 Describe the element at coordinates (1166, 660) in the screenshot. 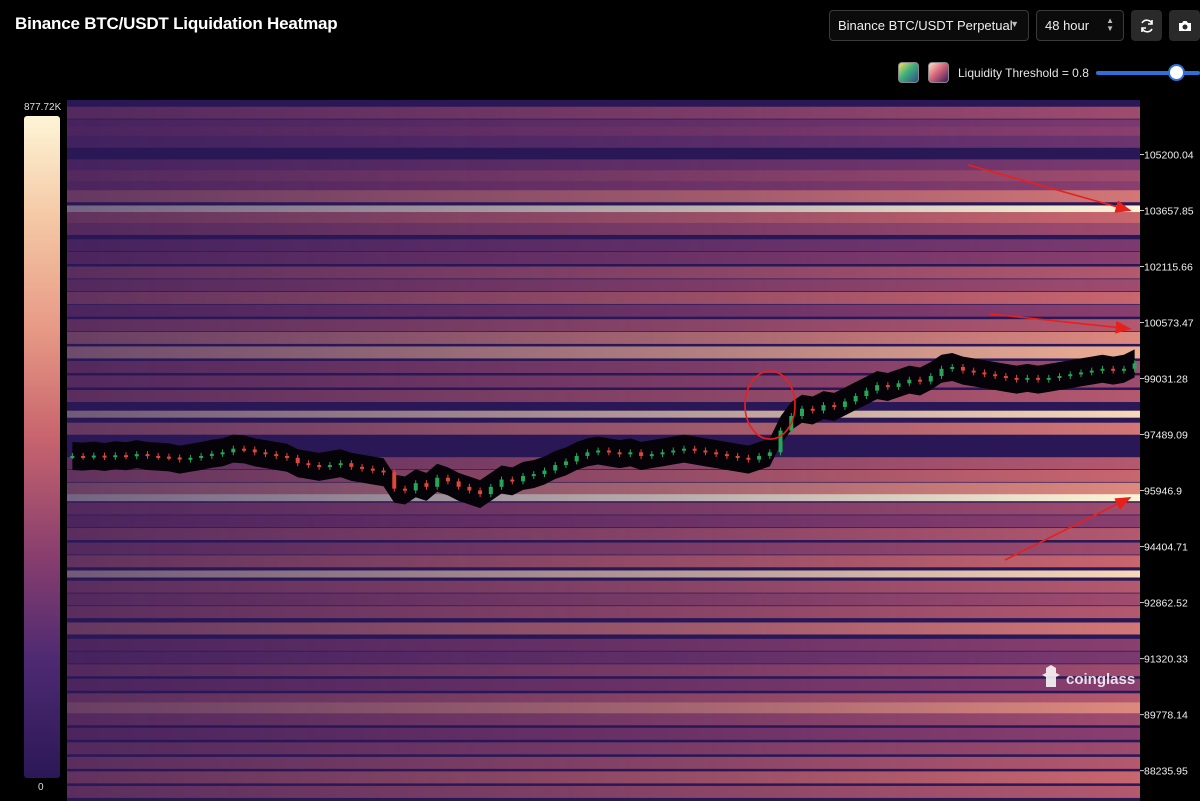

I see `price-tick-label: 91320.33` at that location.